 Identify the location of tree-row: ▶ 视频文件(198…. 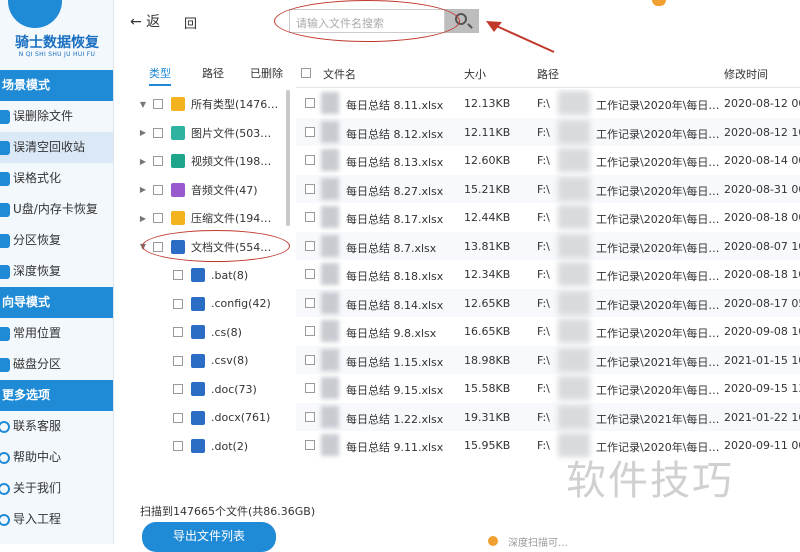
(213, 161).